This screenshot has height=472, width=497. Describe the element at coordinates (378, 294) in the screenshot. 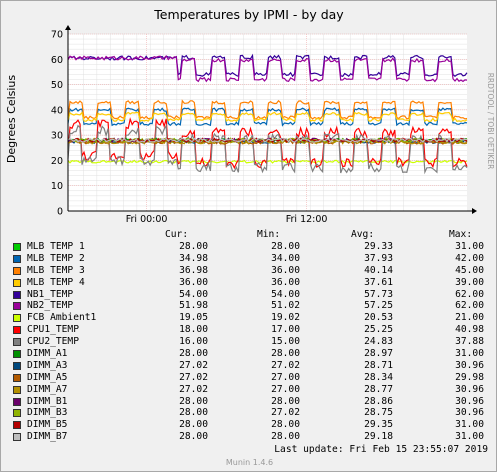

I see `legend-avg: 57.73` at that location.